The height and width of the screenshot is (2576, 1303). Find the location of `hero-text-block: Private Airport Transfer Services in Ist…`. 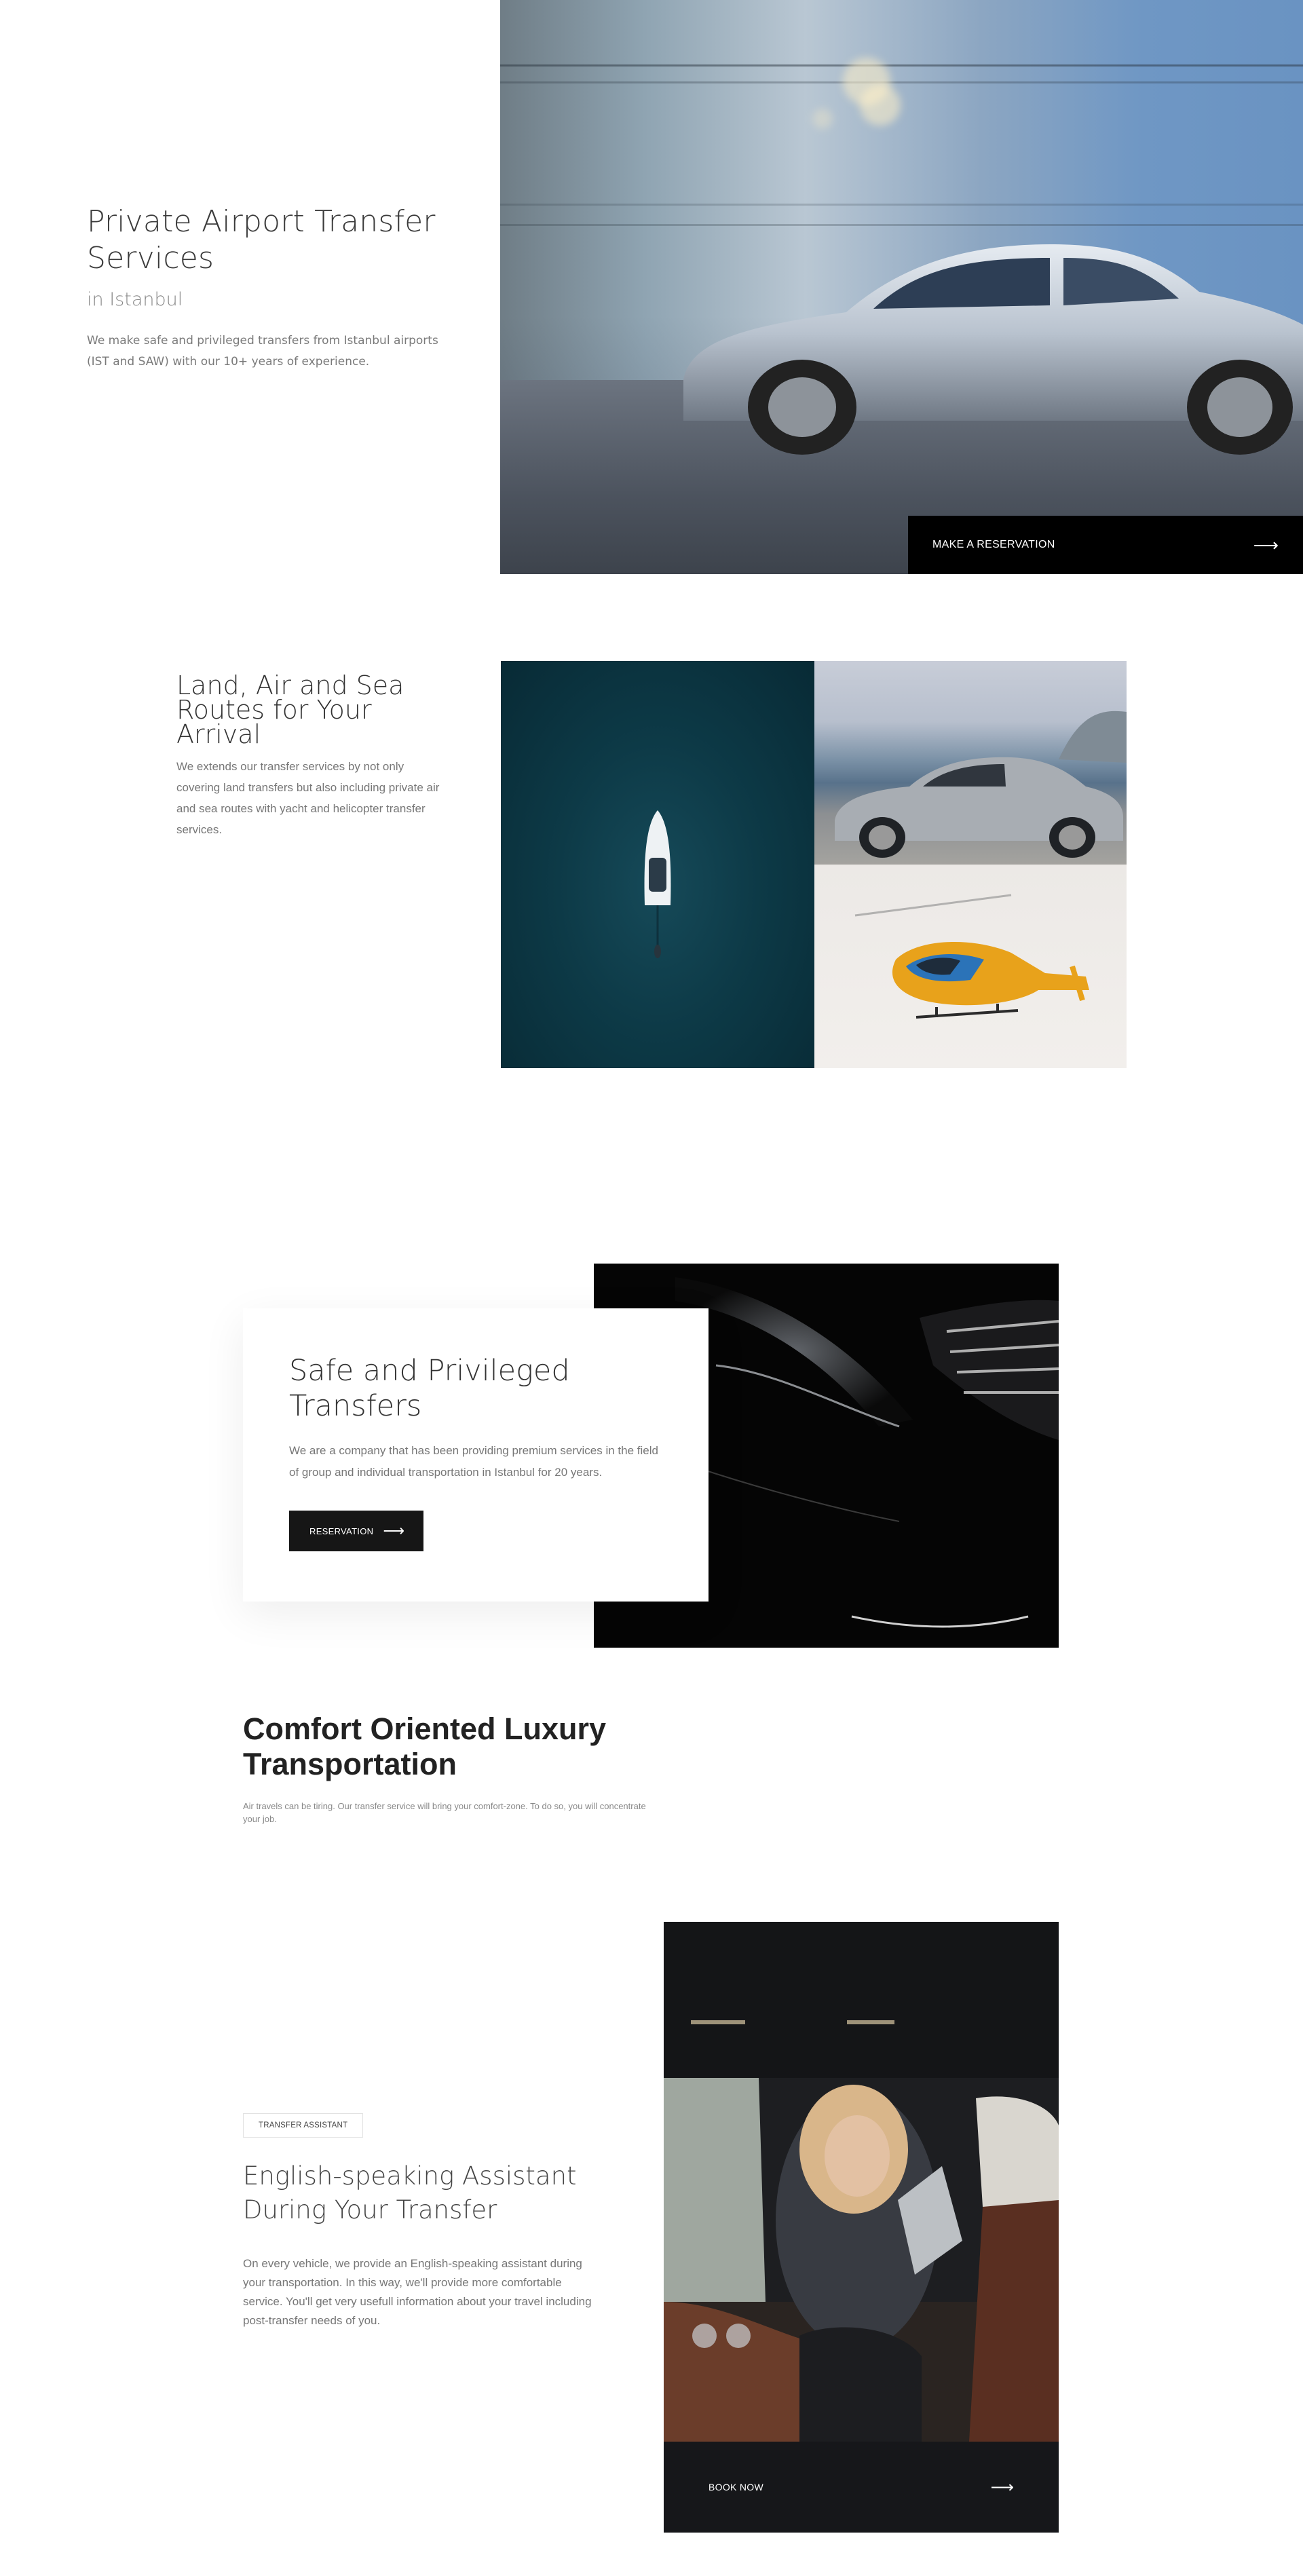

hero-text-block: Private Airport Transfer Services in Ist… is located at coordinates (263, 288).